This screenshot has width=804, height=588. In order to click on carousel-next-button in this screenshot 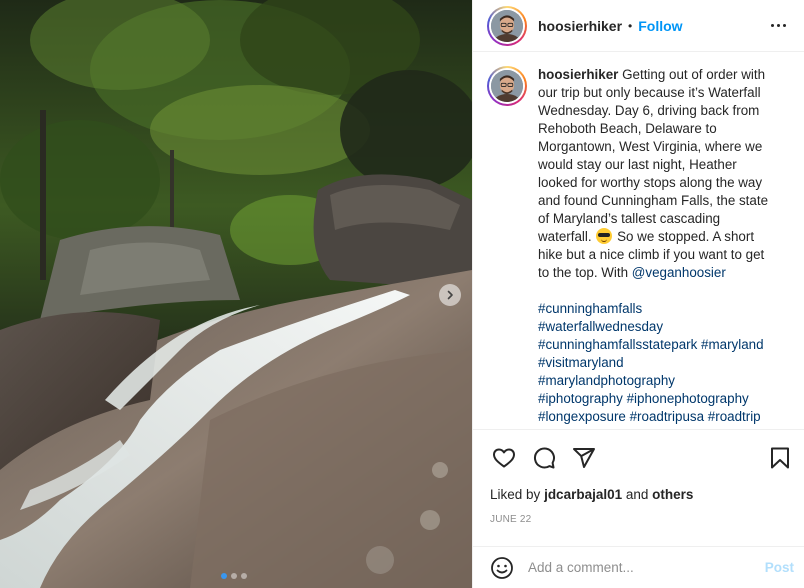, I will do `click(450, 295)`.